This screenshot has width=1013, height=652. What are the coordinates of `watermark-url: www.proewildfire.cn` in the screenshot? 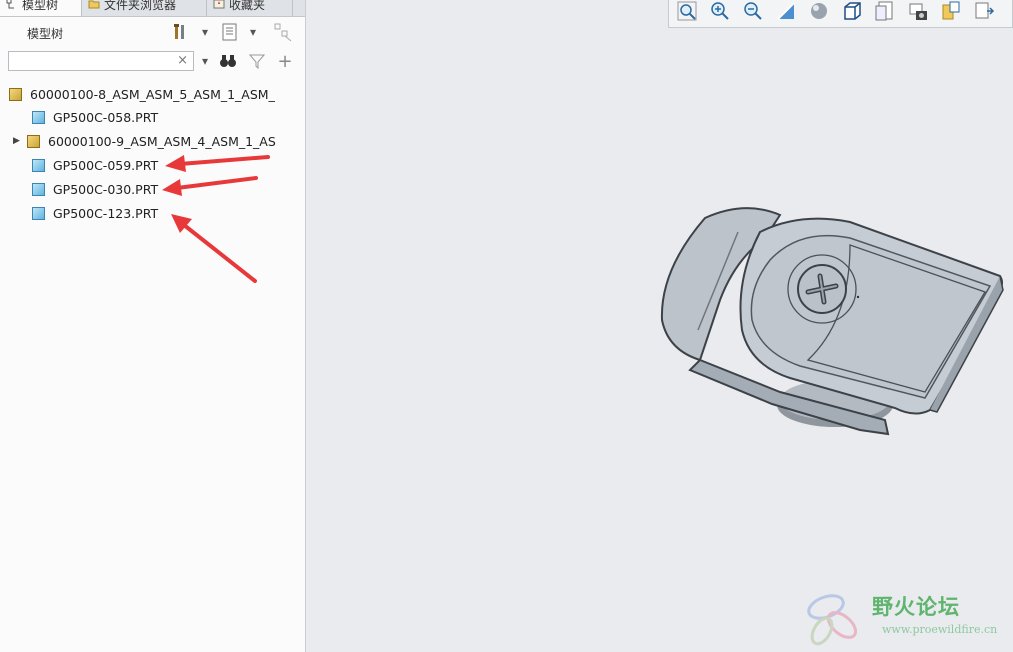 It's located at (940, 629).